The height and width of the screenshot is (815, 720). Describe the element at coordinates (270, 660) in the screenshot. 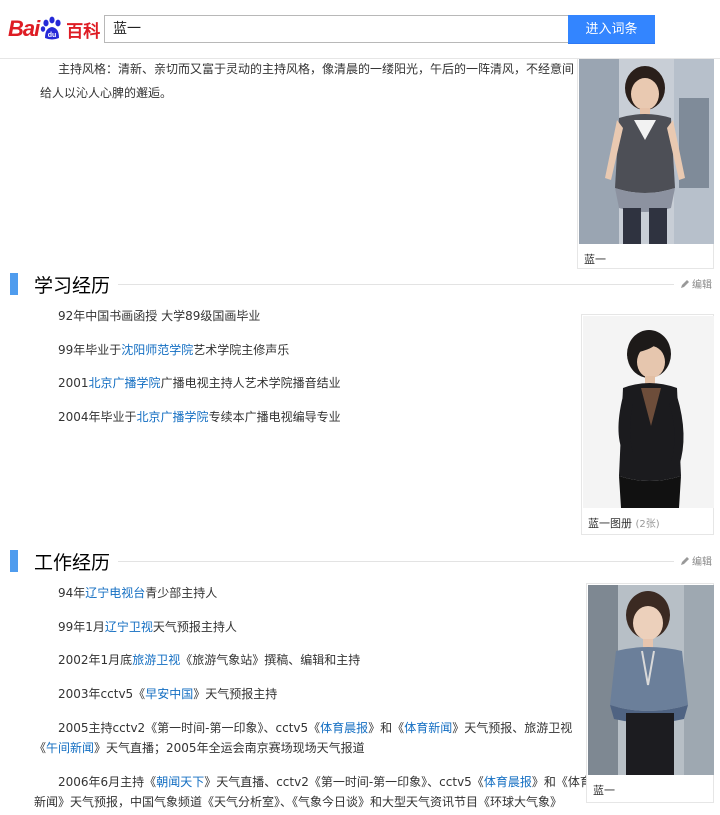

I see `text: 《旅游气象站》撰稿、编辑和主持` at that location.